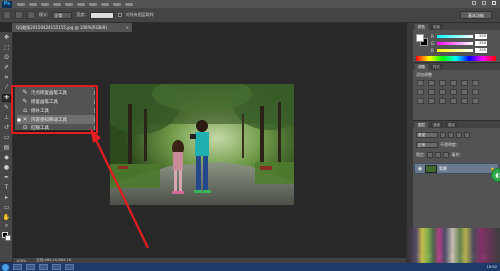  I want to click on tab-styles: 样式, so click(436, 67).